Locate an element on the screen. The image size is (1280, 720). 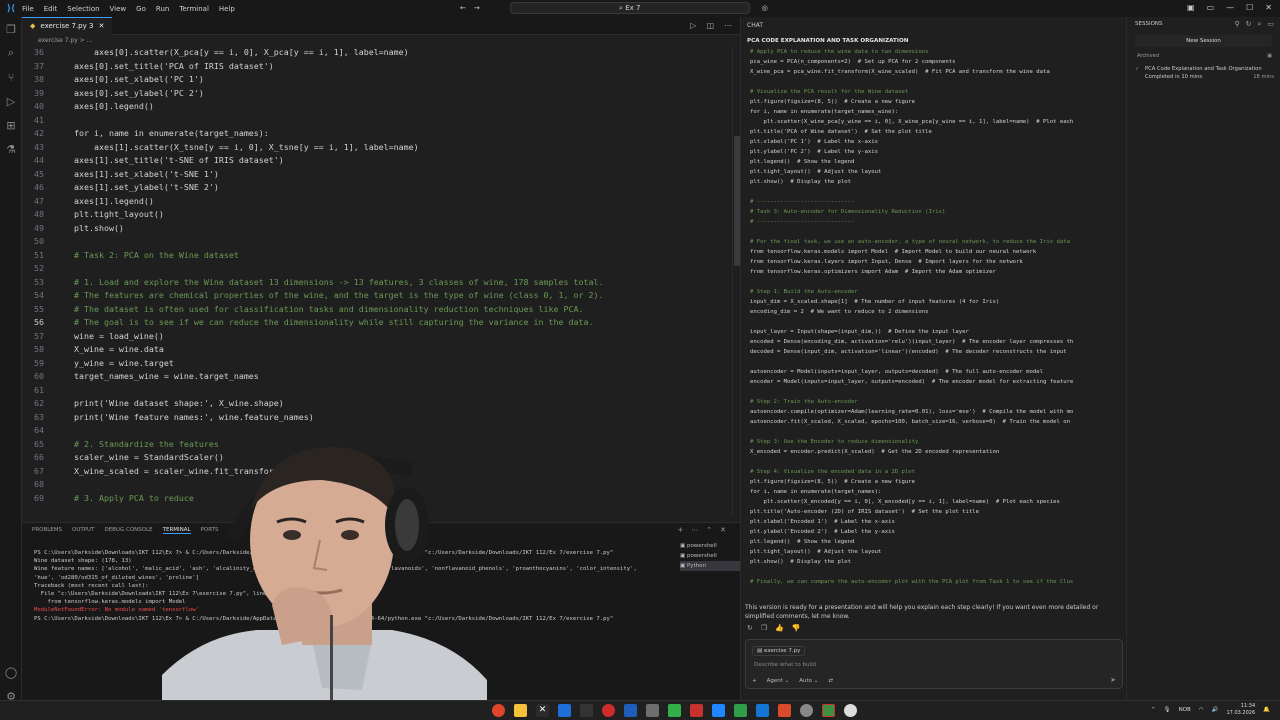
lang-indicator: NOB is located at coordinates (1185, 710).